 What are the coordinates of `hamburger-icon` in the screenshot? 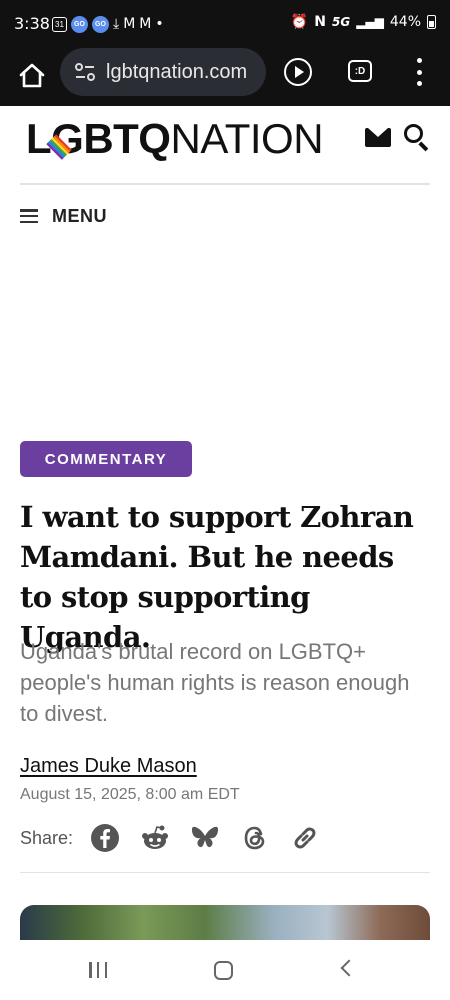 It's located at (29, 216).